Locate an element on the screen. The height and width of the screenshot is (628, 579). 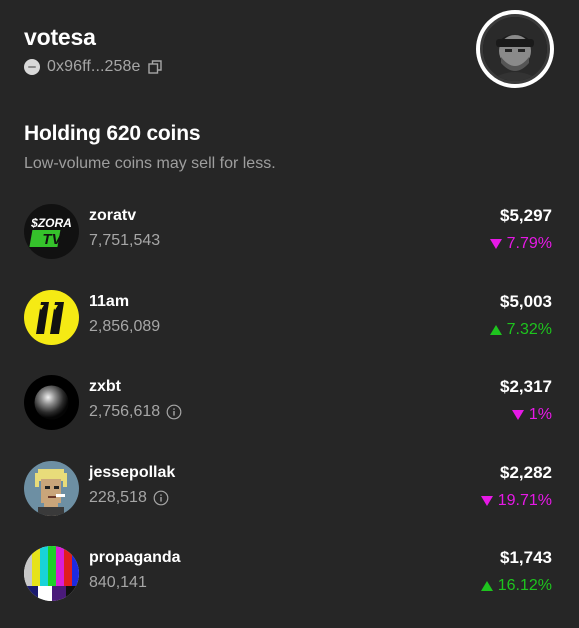
wallet-address: 0x96ff...258e is located at coordinates (94, 66).